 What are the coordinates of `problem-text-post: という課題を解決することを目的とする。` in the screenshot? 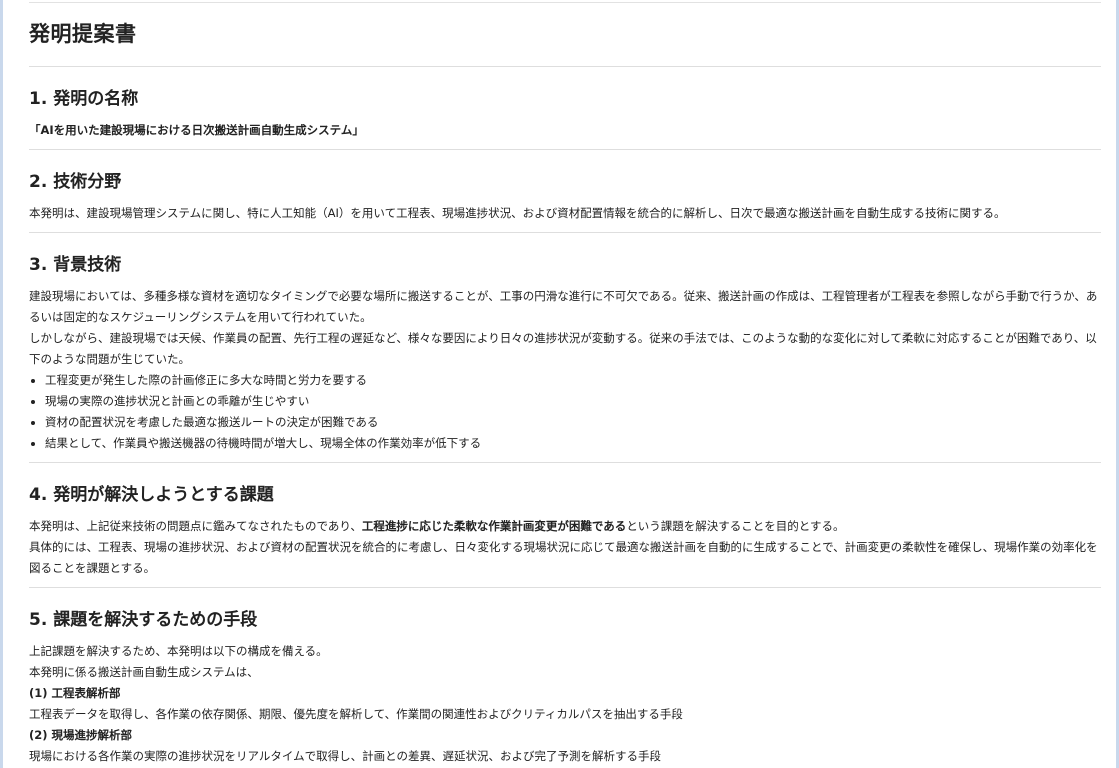 It's located at (735, 526).